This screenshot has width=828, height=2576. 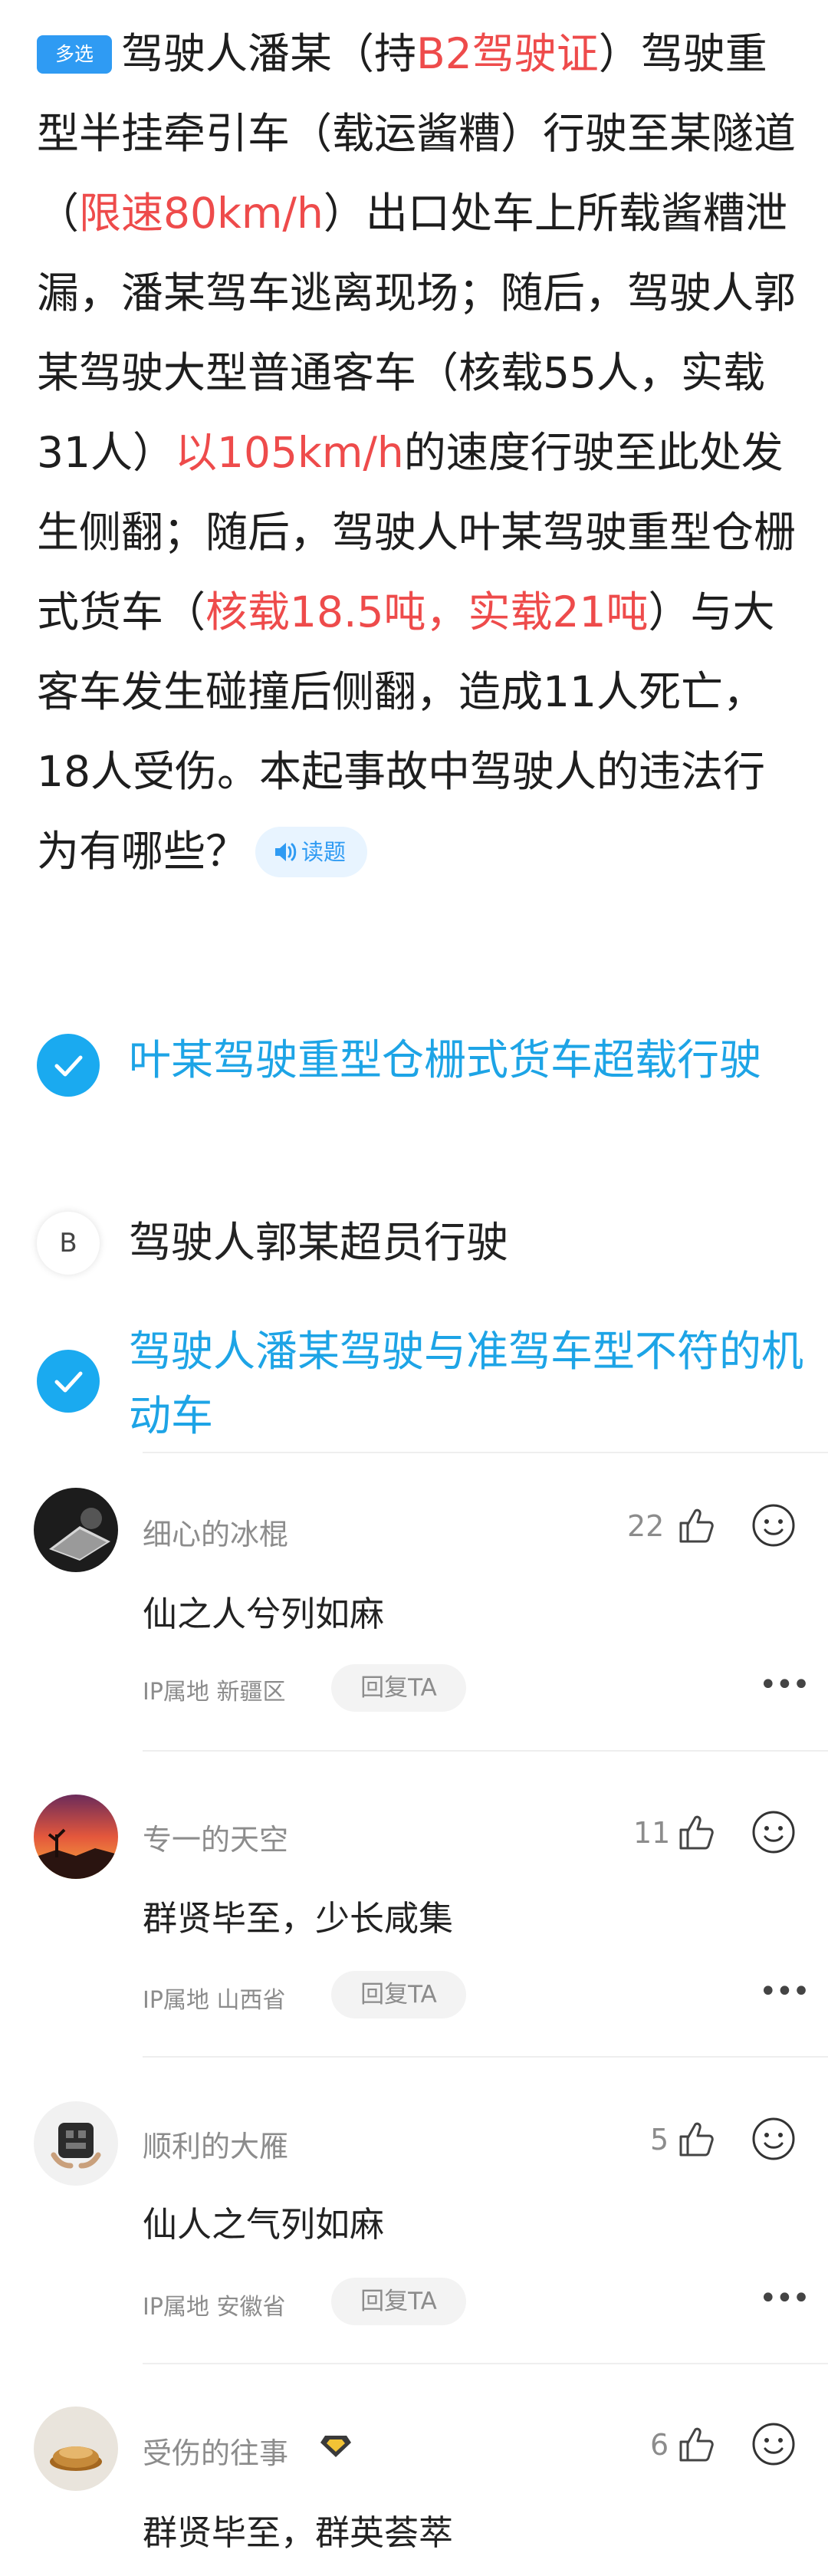 What do you see at coordinates (414, 1603) in the screenshot?
I see `comment-item: 细心的冰棍 22 仙之人兮列如麻 IP属地 新疆区 回复TA •••` at bounding box center [414, 1603].